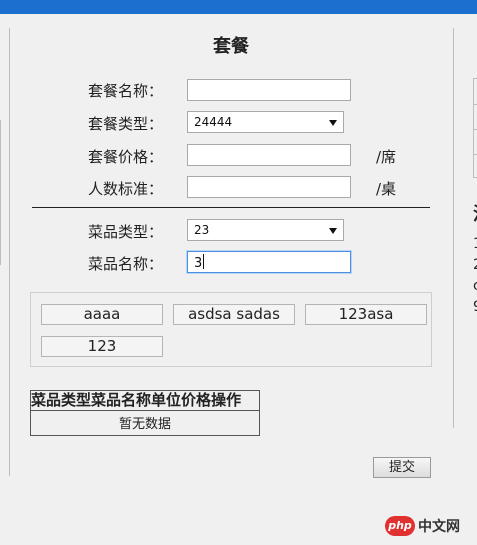 The image size is (477, 545). Describe the element at coordinates (269, 187) in the screenshot. I see `people-standard-input` at that location.